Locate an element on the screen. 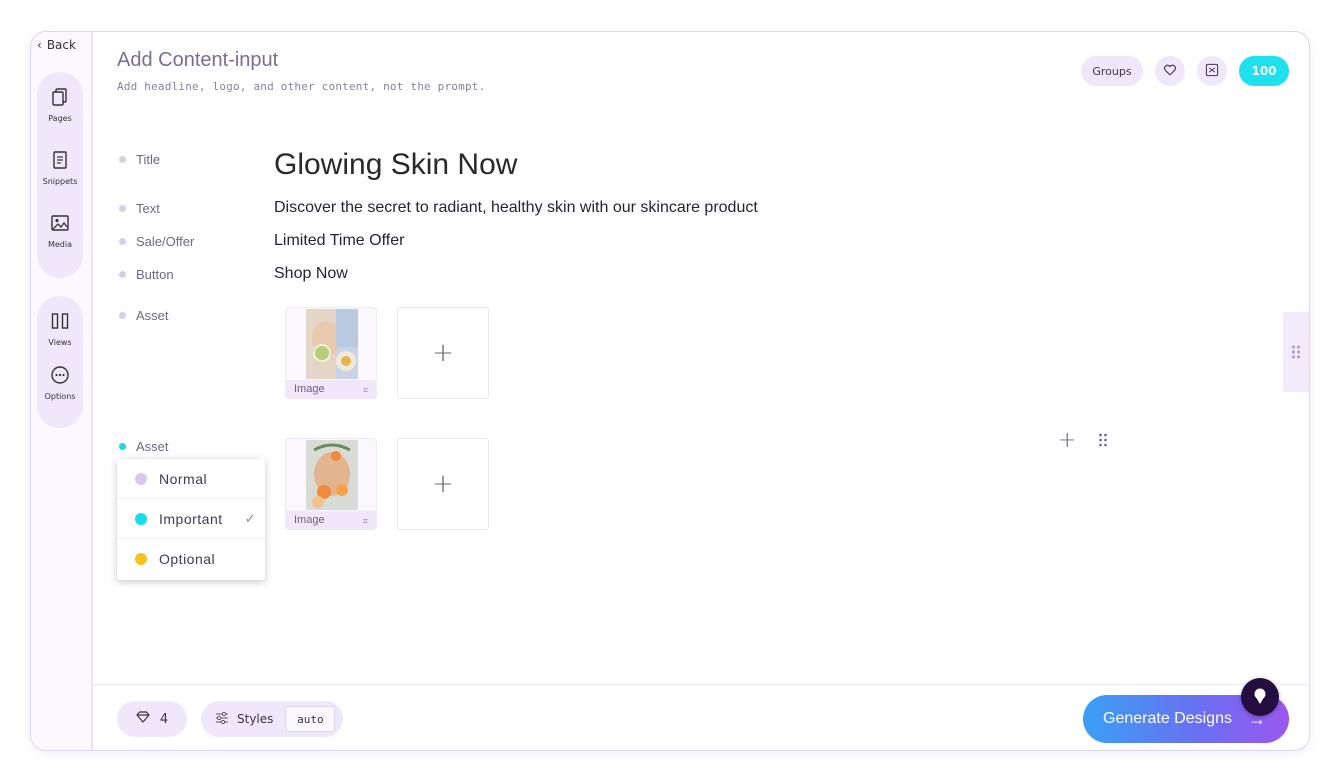  sale-field-label: Sale/Offer is located at coordinates (156, 241).